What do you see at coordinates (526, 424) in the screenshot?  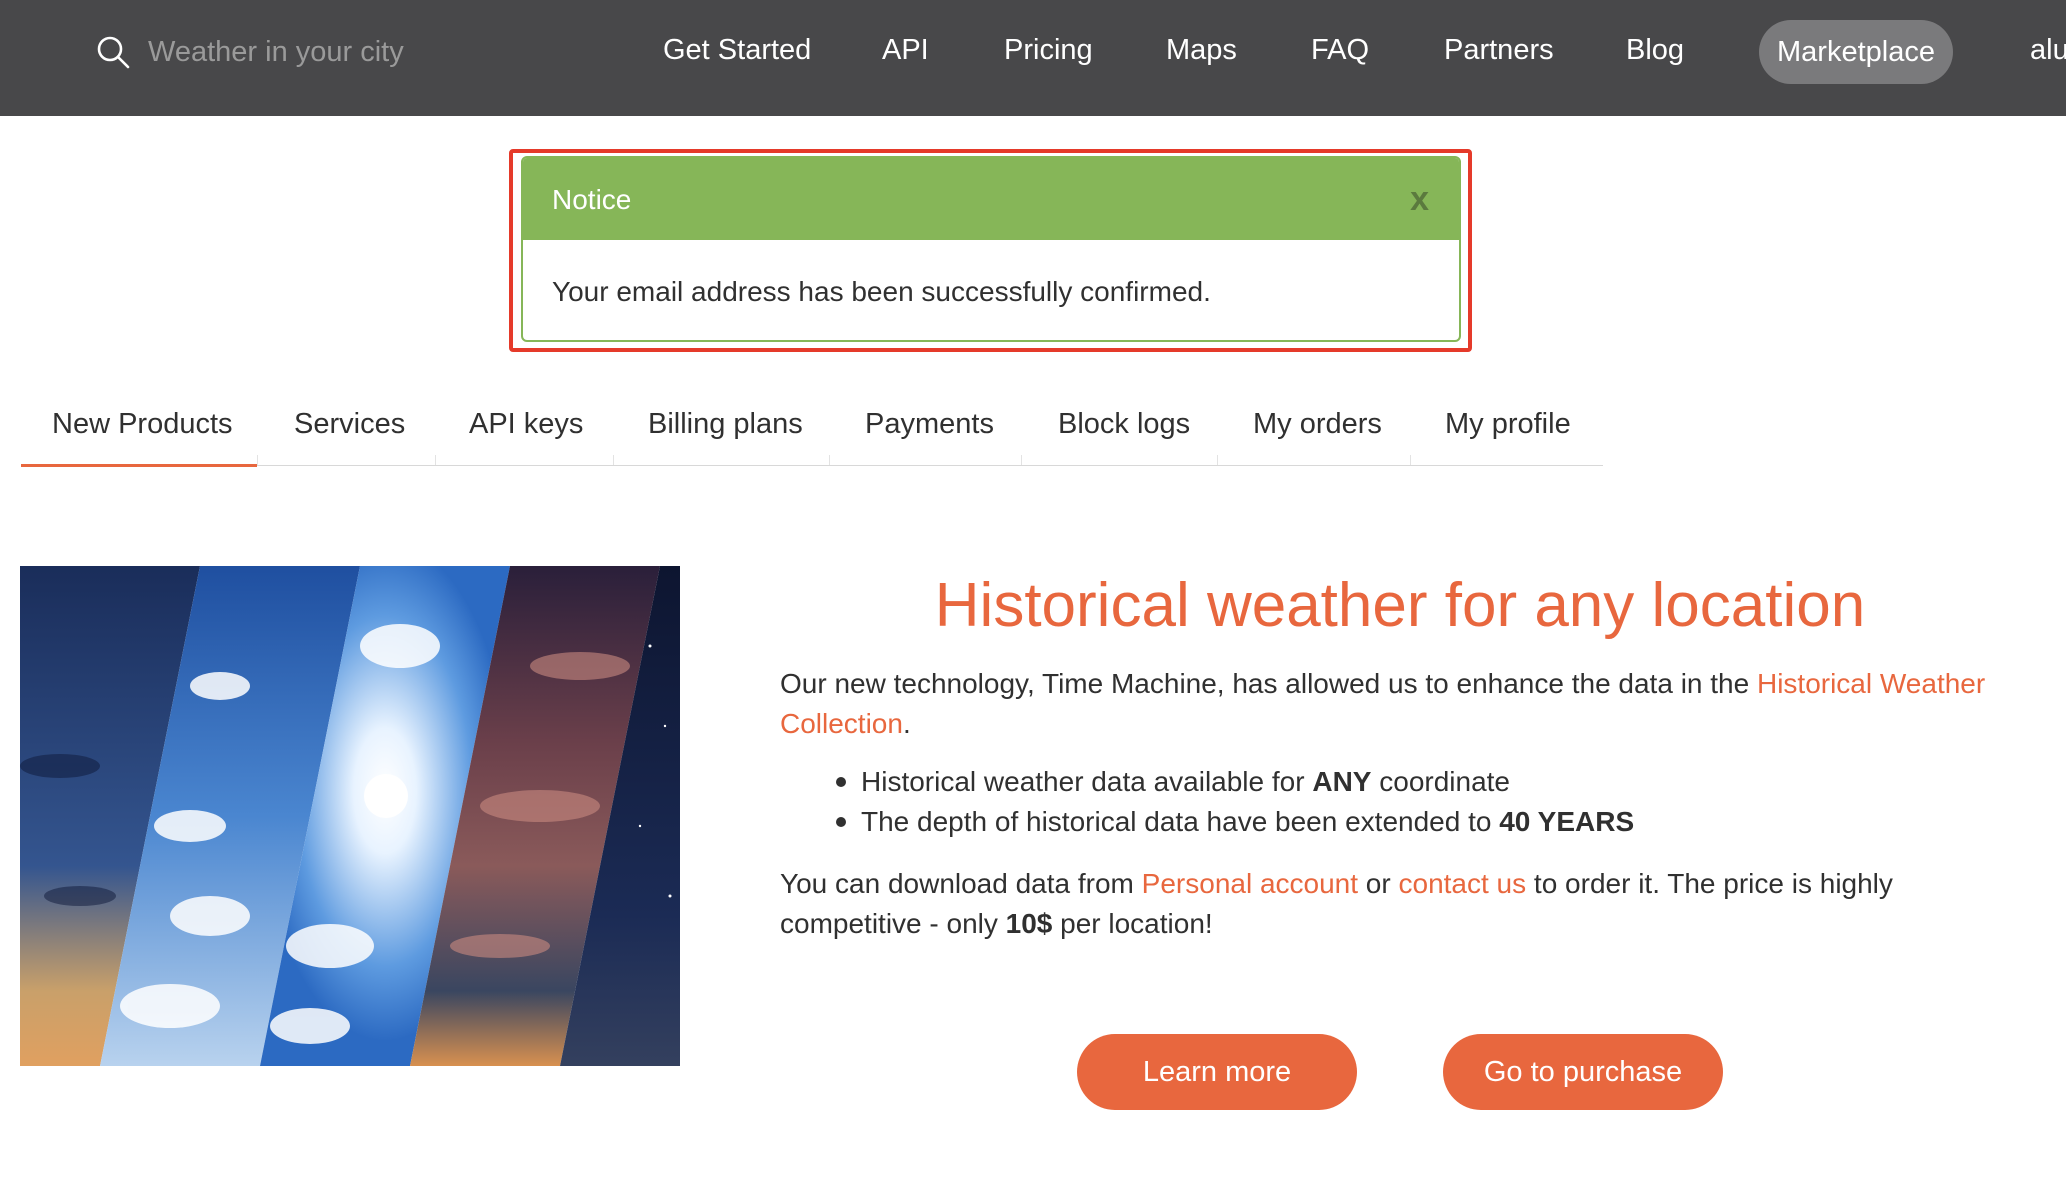 I see `tab-api-keys: API keys` at bounding box center [526, 424].